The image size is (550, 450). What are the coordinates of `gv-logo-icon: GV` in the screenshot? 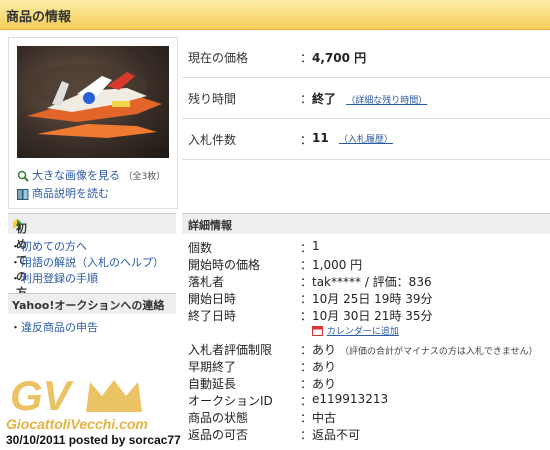 It's located at (76, 395).